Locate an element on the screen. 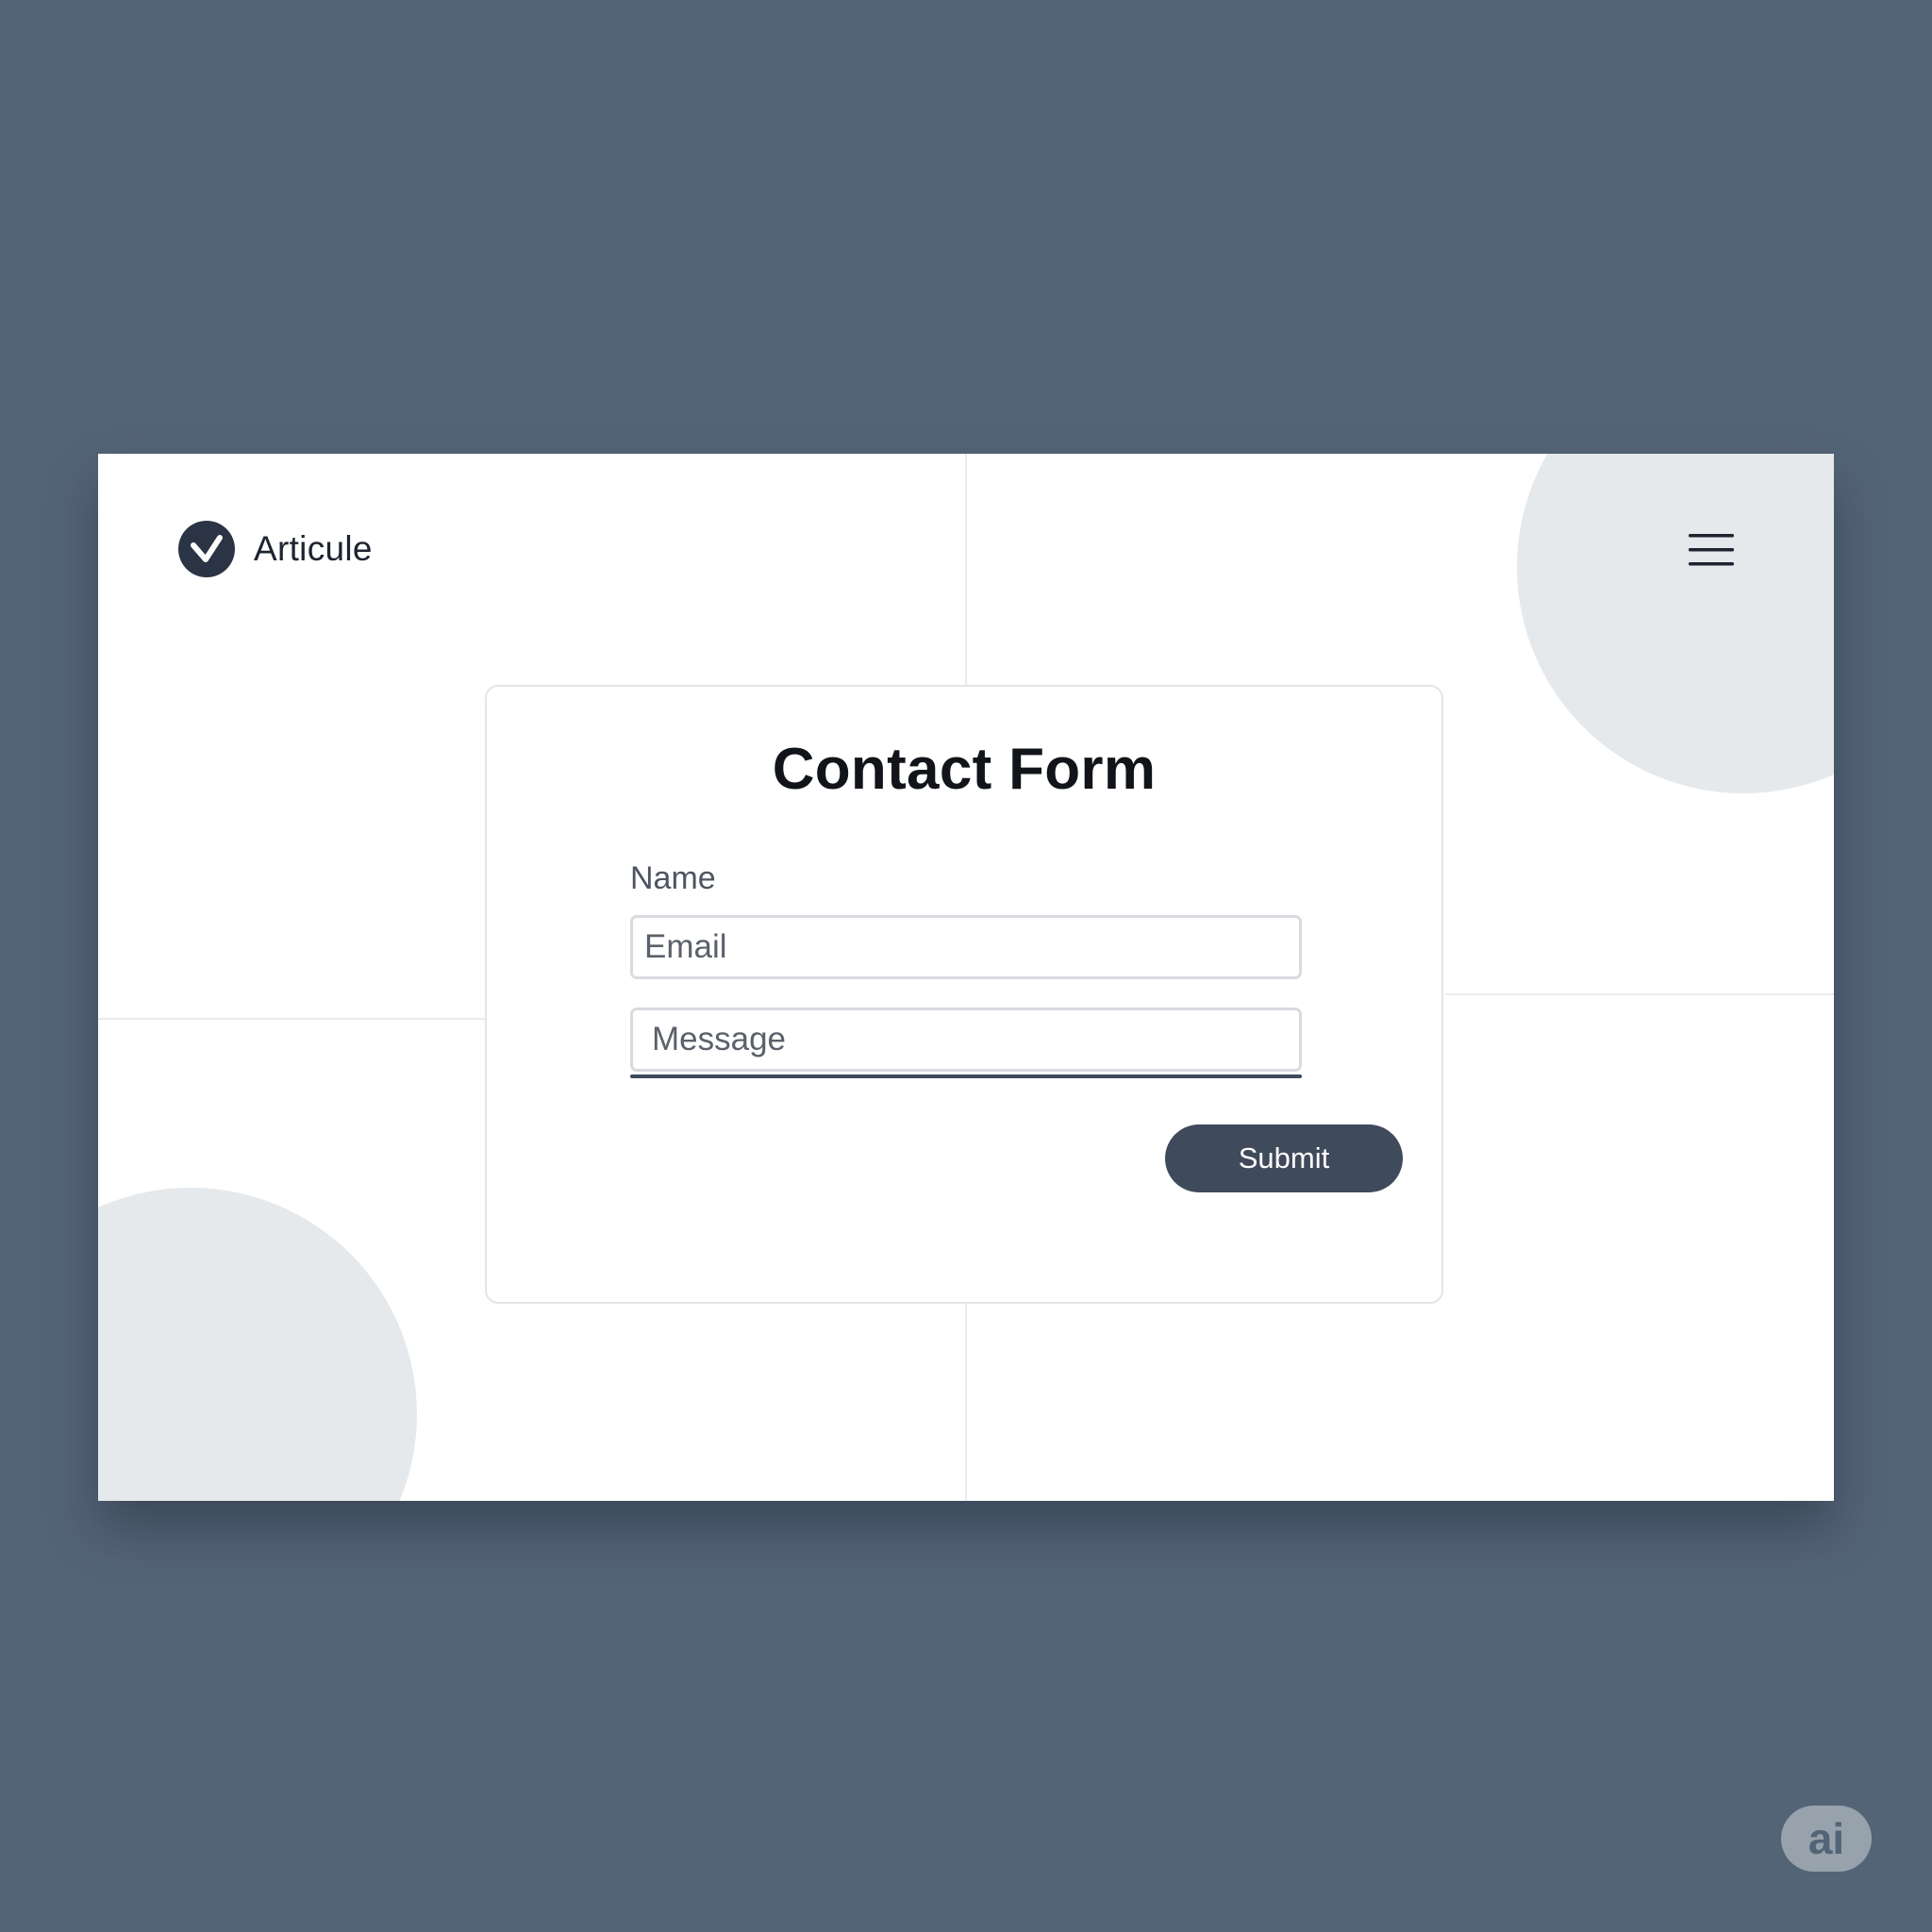 This screenshot has height=1932, width=1932. submit-button: Submit is located at coordinates (1284, 1158).